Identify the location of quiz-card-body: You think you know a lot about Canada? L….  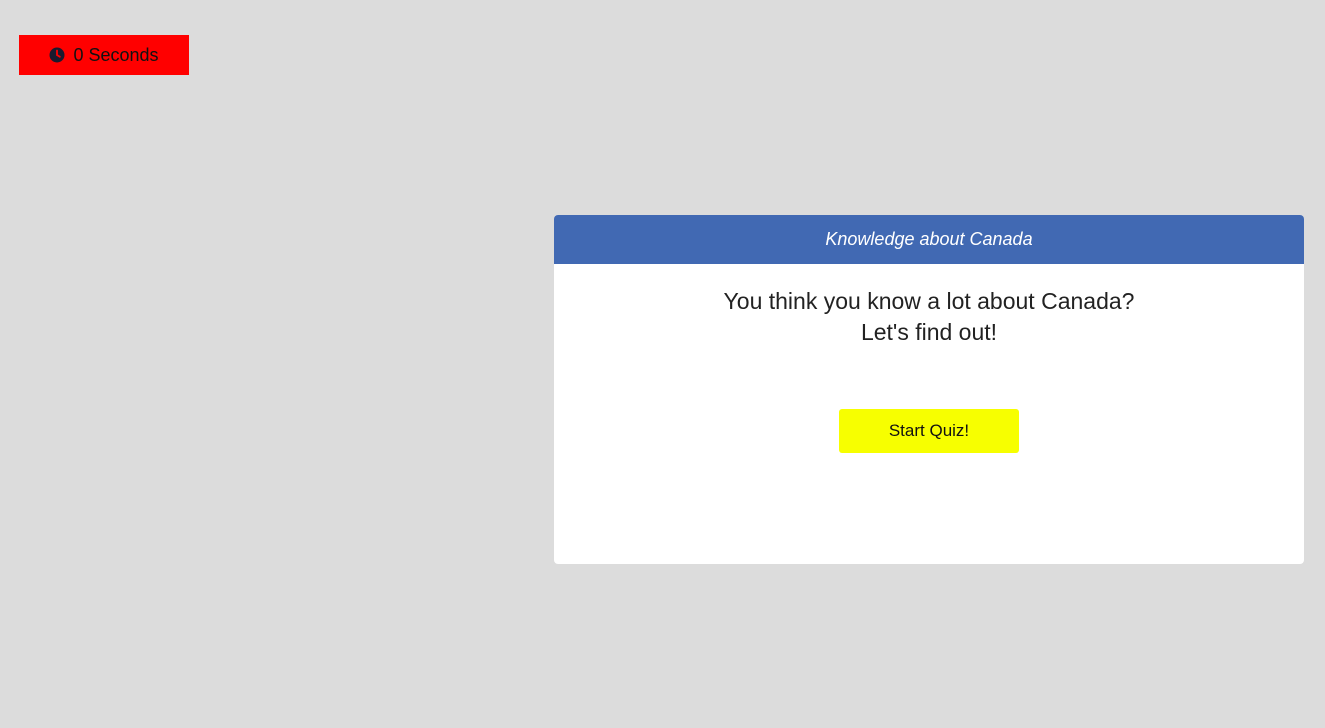
(929, 358).